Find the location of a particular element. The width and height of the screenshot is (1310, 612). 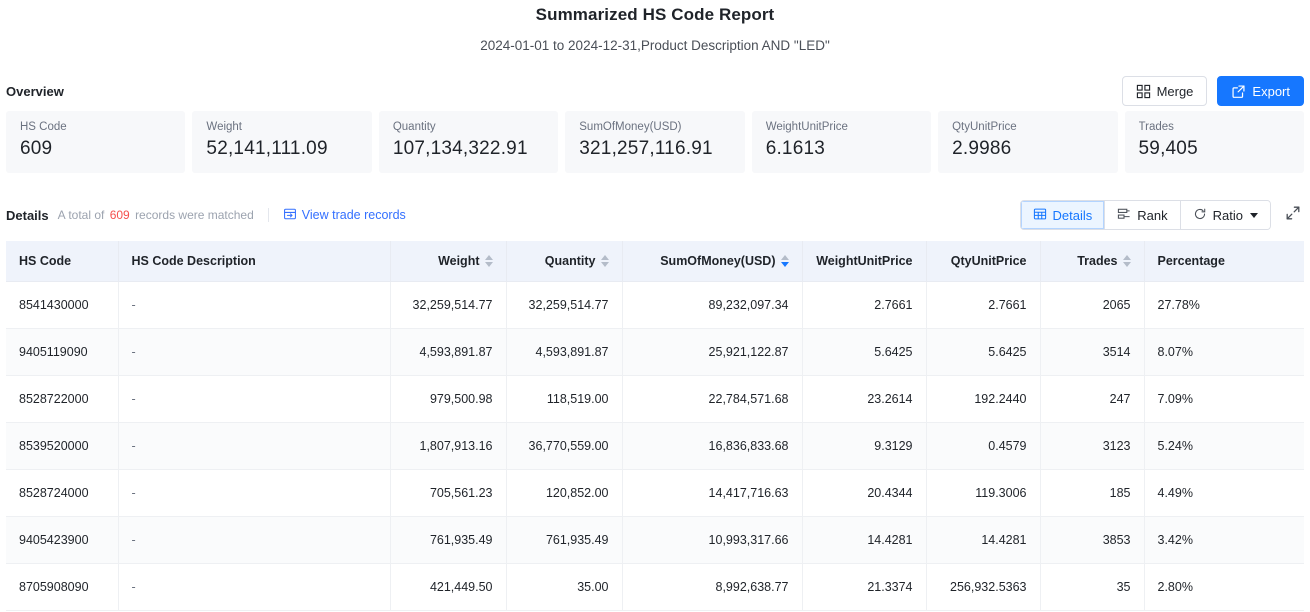

cell-hs_code: 8705908090 is located at coordinates (62, 587).